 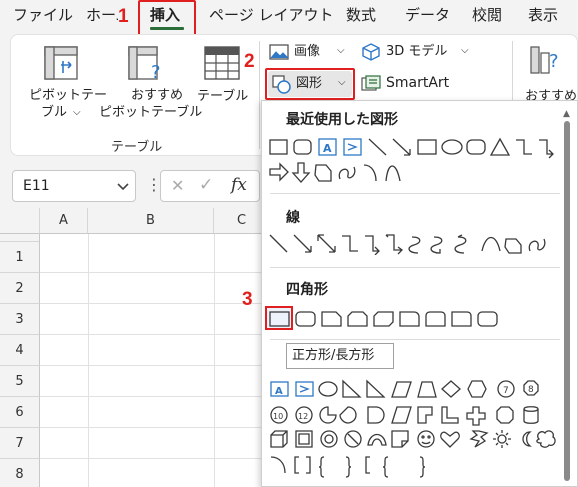 What do you see at coordinates (20, 473) in the screenshot?
I see `row-header-8: 8` at bounding box center [20, 473].